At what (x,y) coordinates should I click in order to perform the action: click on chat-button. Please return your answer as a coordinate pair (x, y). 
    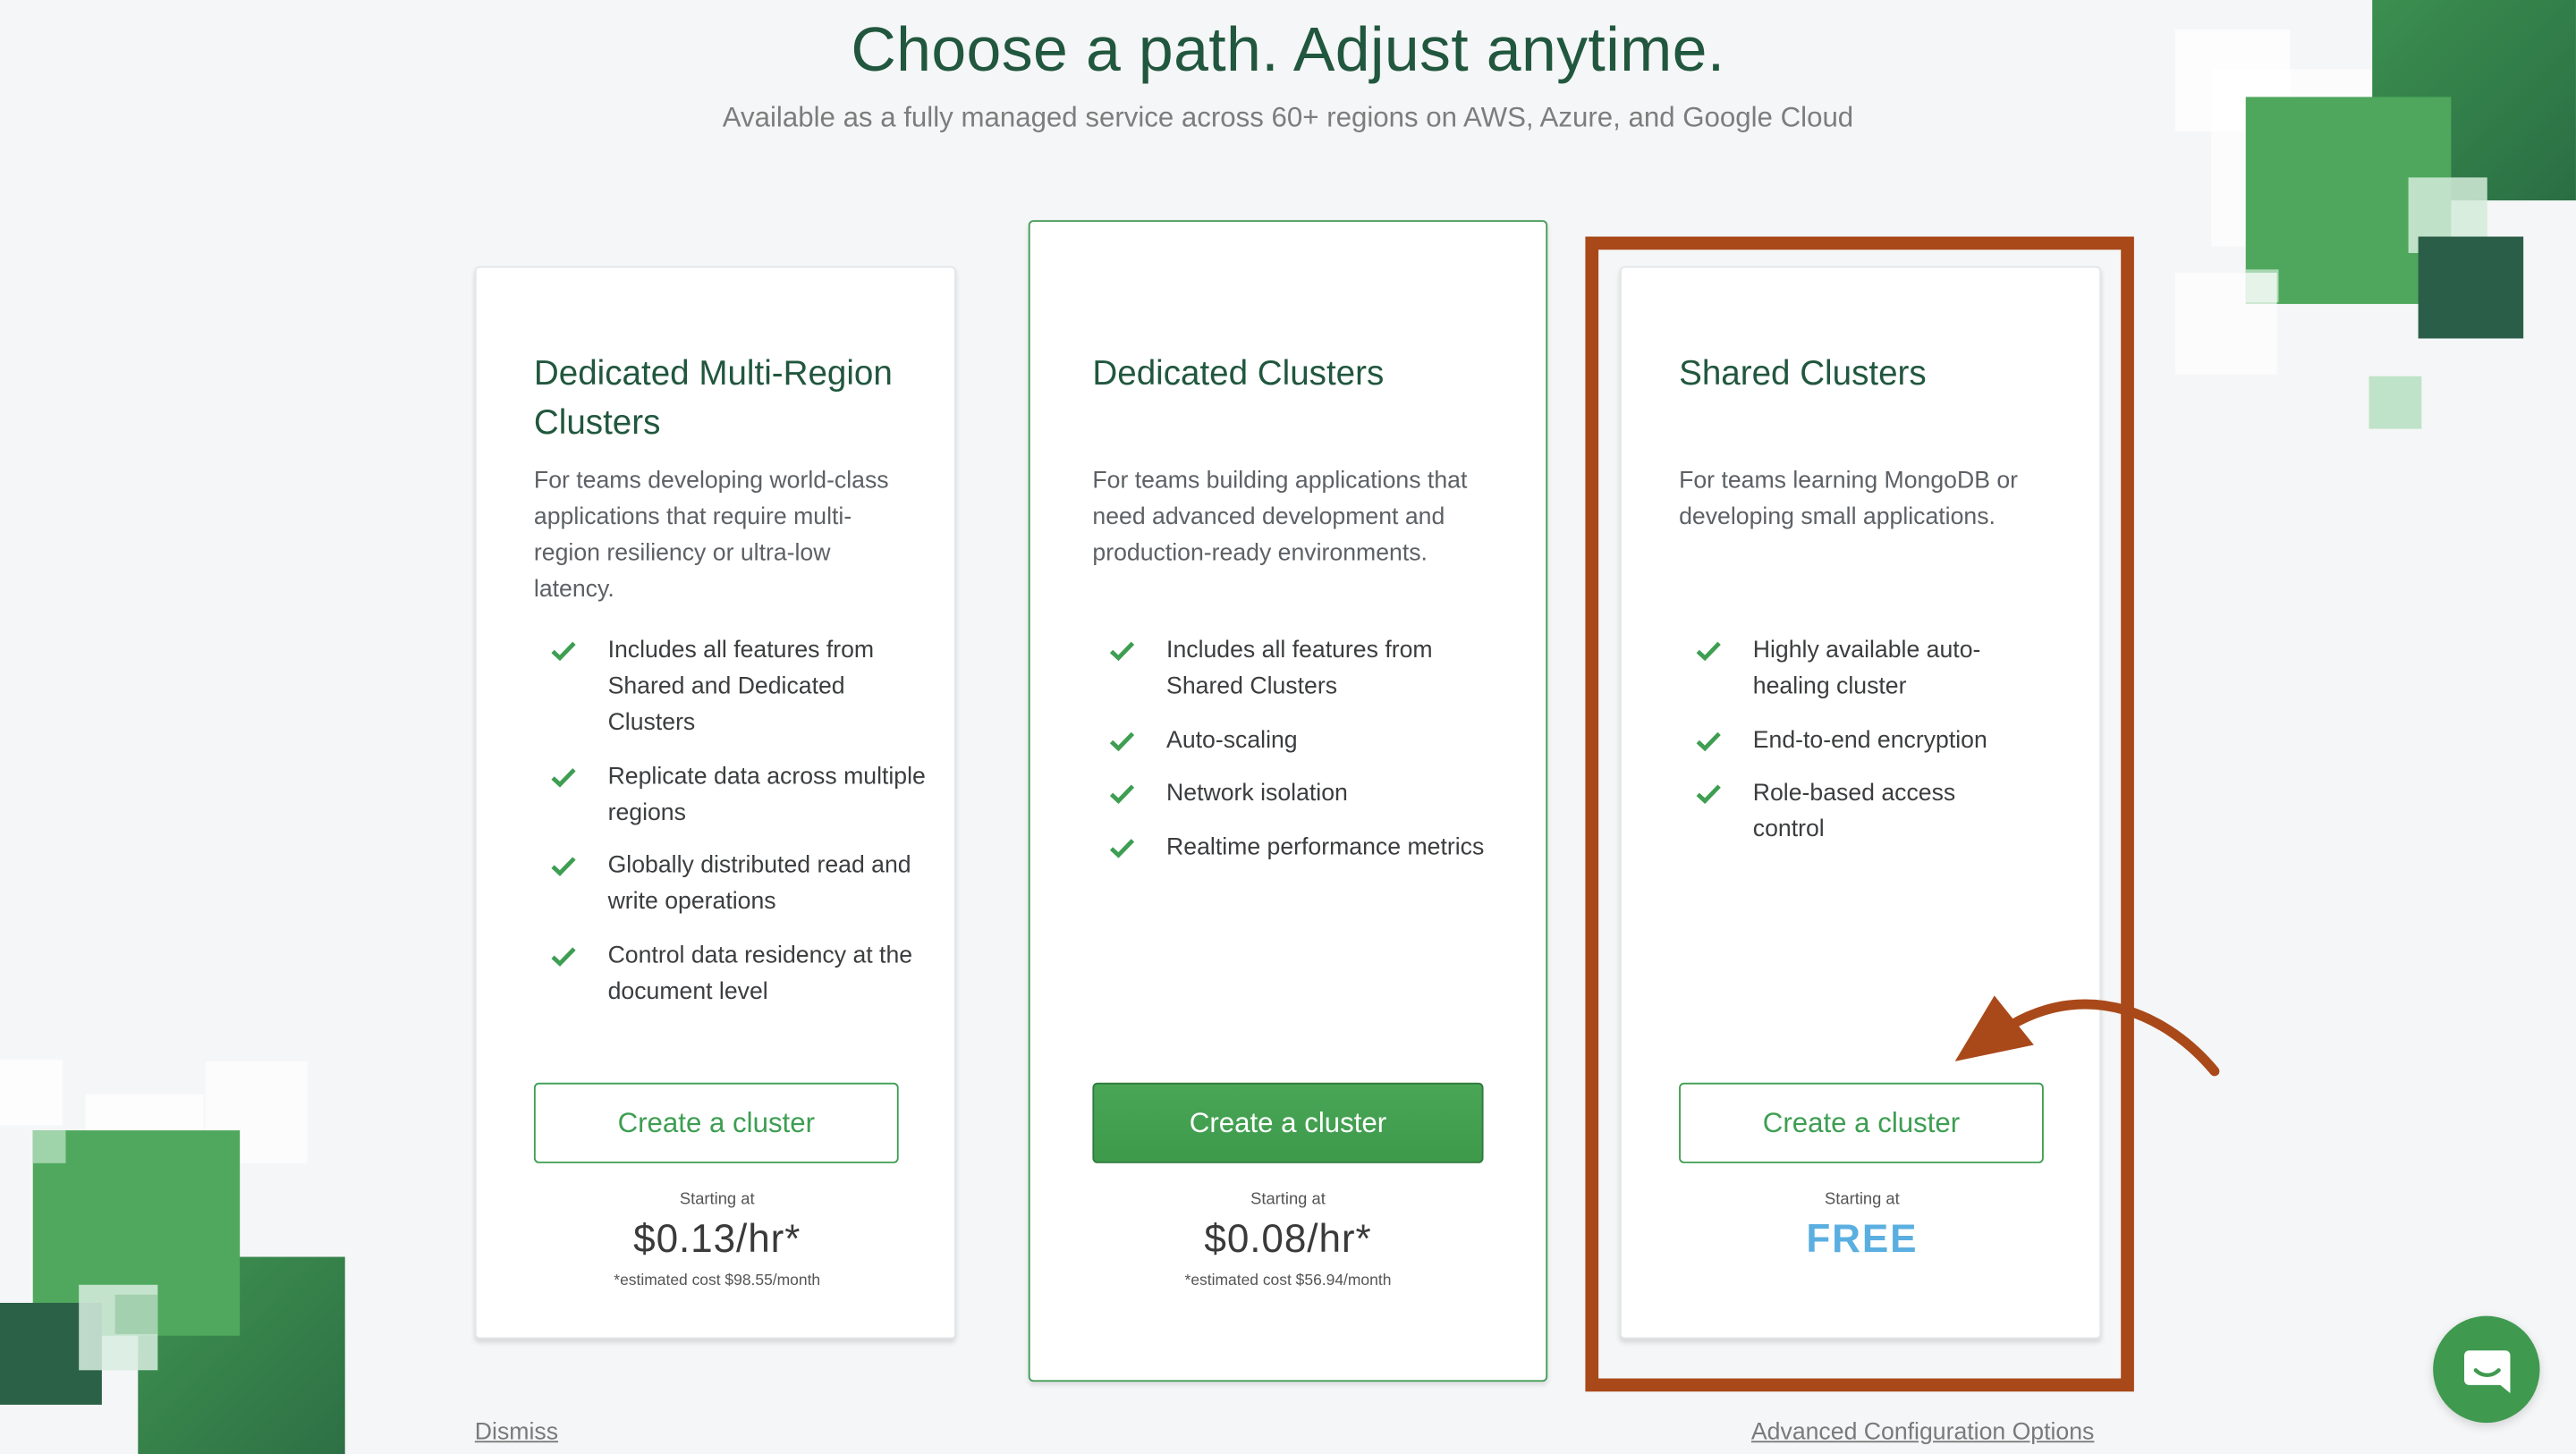
    Looking at the image, I should click on (2486, 1369).